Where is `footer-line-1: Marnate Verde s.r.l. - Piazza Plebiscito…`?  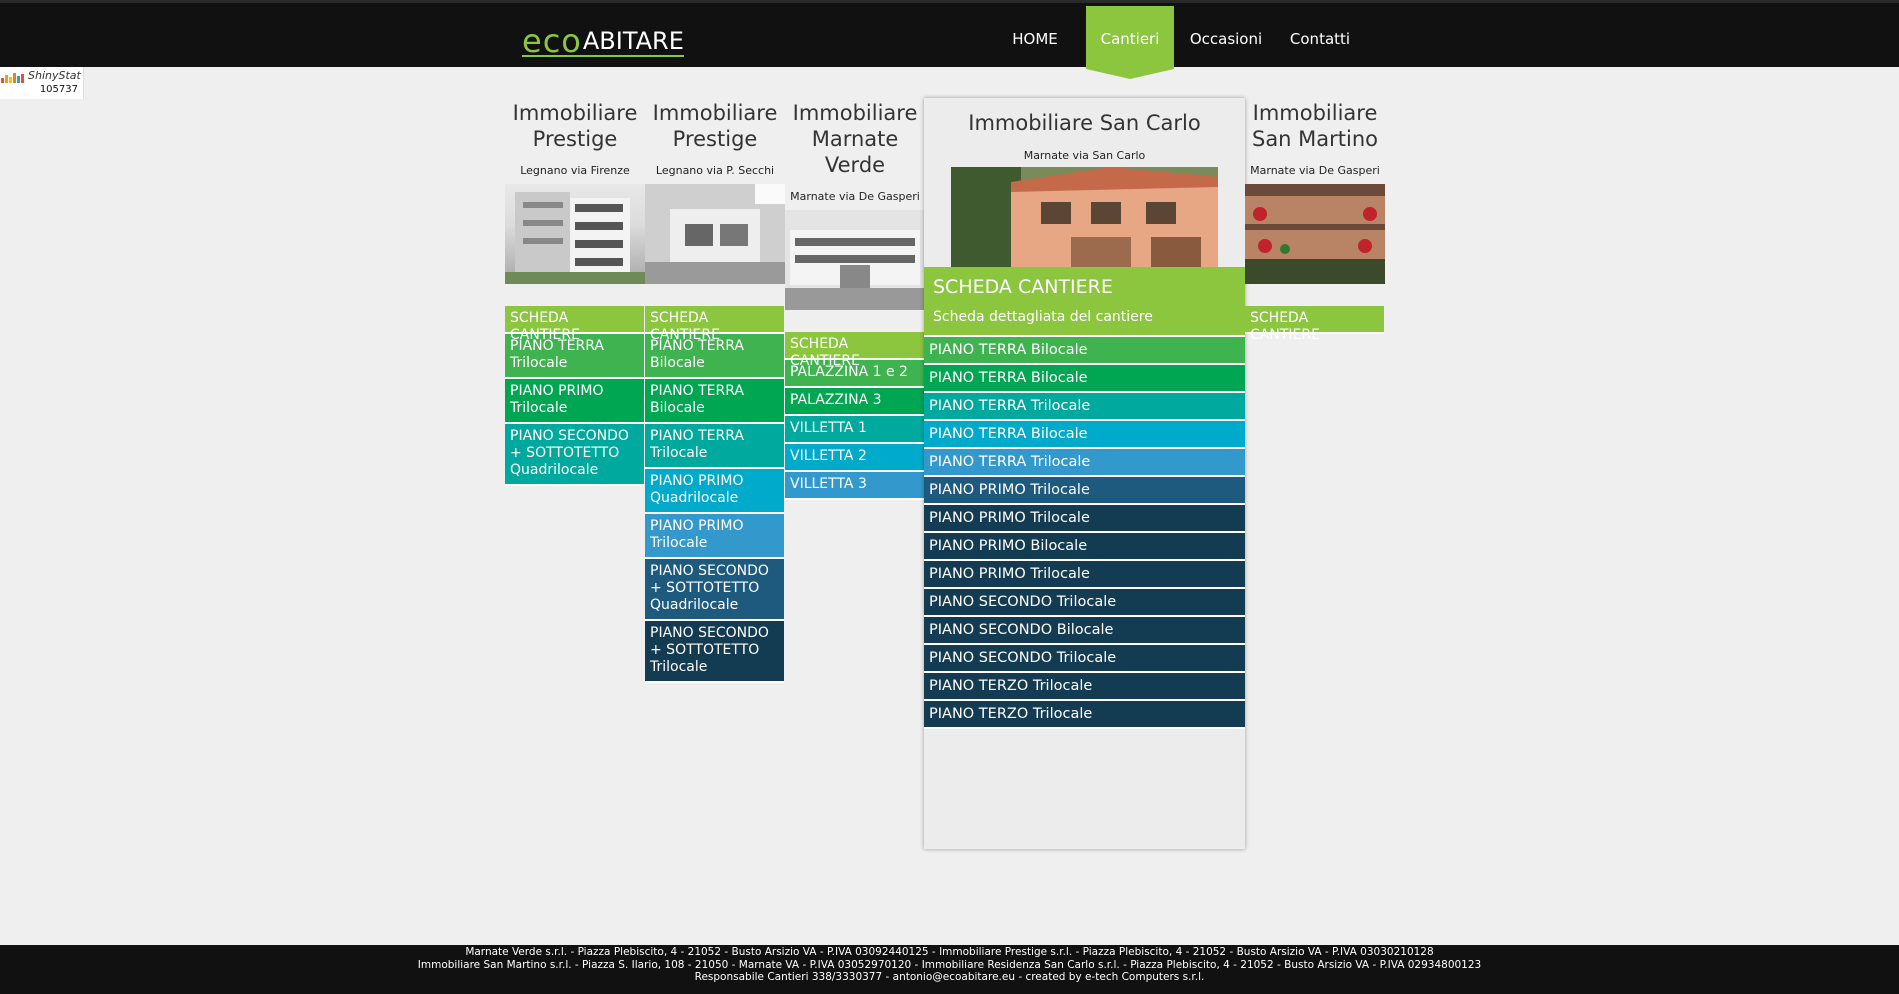
footer-line-1: Marnate Verde s.r.l. - Piazza Plebiscito… is located at coordinates (949, 952).